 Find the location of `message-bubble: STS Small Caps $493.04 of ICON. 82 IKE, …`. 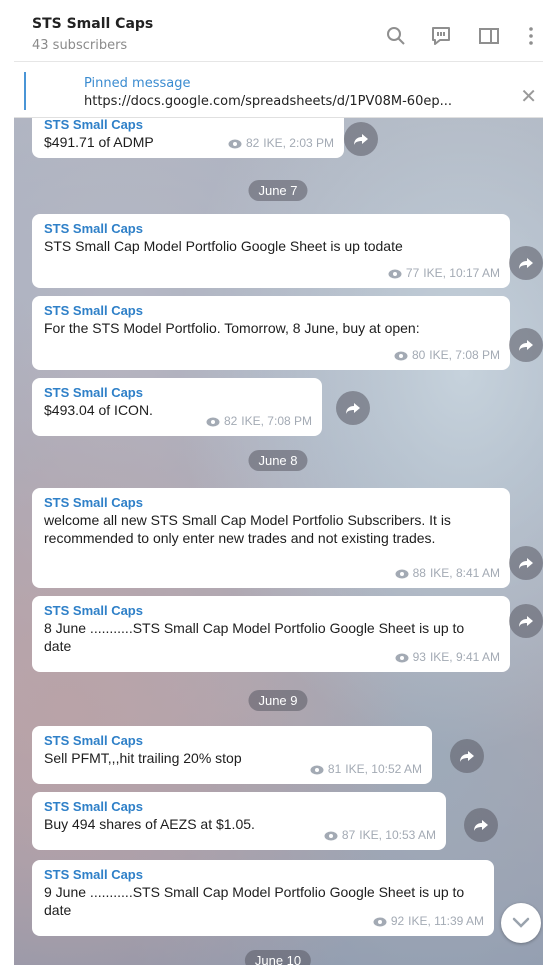

message-bubble: STS Small Caps $493.04 of ICON. 82 IKE, … is located at coordinates (177, 407).